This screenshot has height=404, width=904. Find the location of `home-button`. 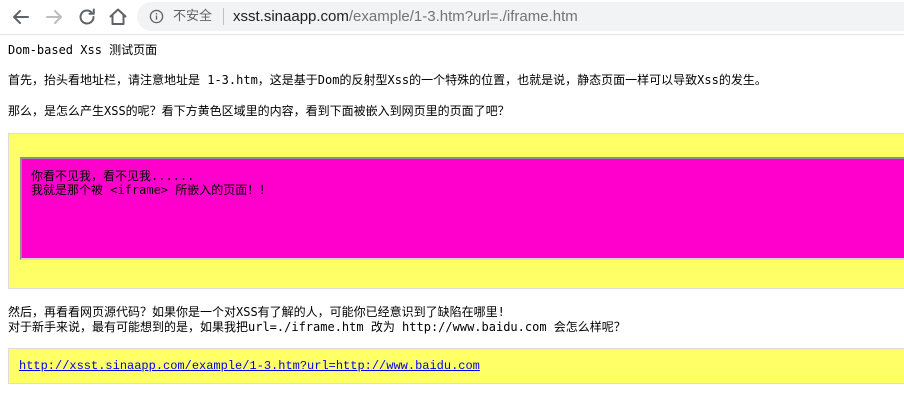

home-button is located at coordinates (118, 17).